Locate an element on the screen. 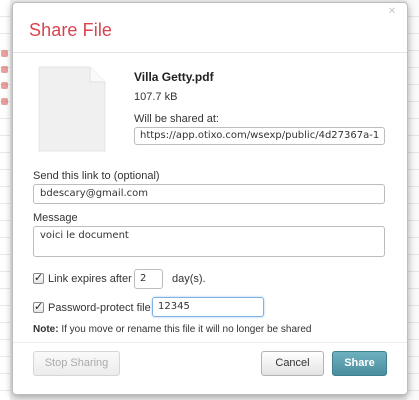 This screenshot has width=419, height=400. password-label: Password-protect file is located at coordinates (99, 308).